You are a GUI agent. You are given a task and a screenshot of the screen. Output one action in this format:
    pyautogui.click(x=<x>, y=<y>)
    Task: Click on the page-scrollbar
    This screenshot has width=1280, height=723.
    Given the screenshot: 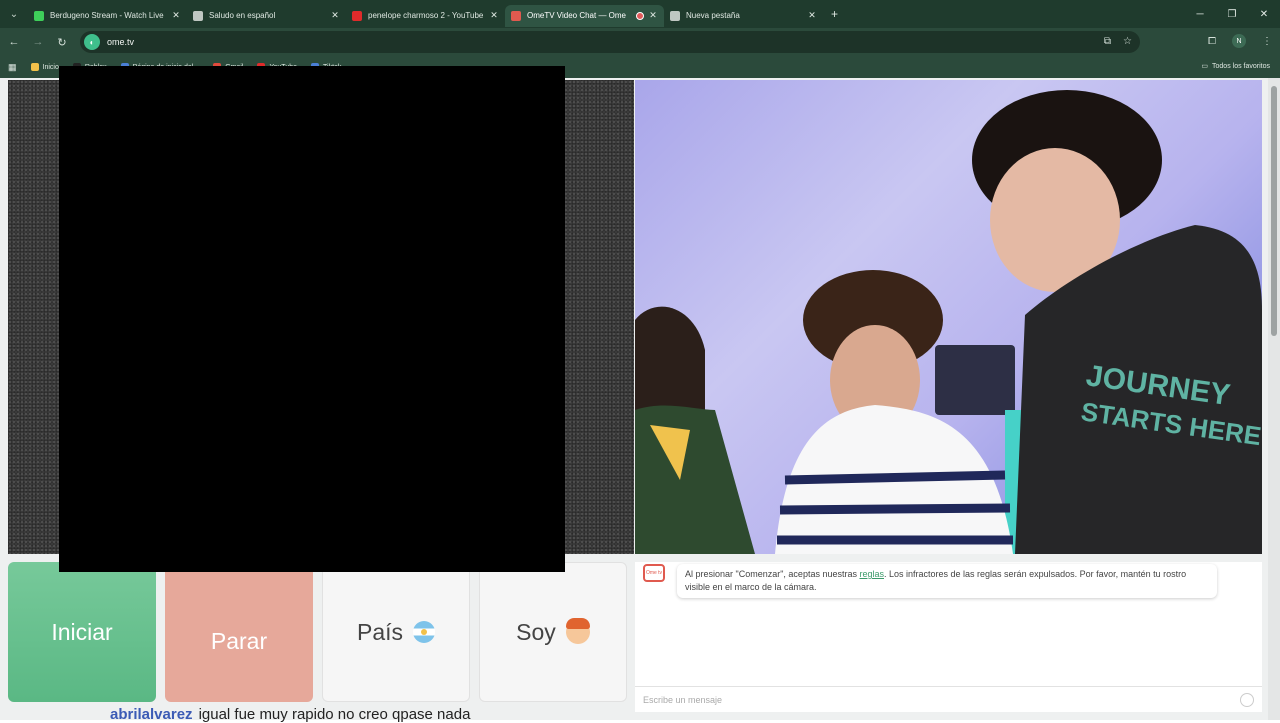 What is the action you would take?
    pyautogui.click(x=1274, y=399)
    